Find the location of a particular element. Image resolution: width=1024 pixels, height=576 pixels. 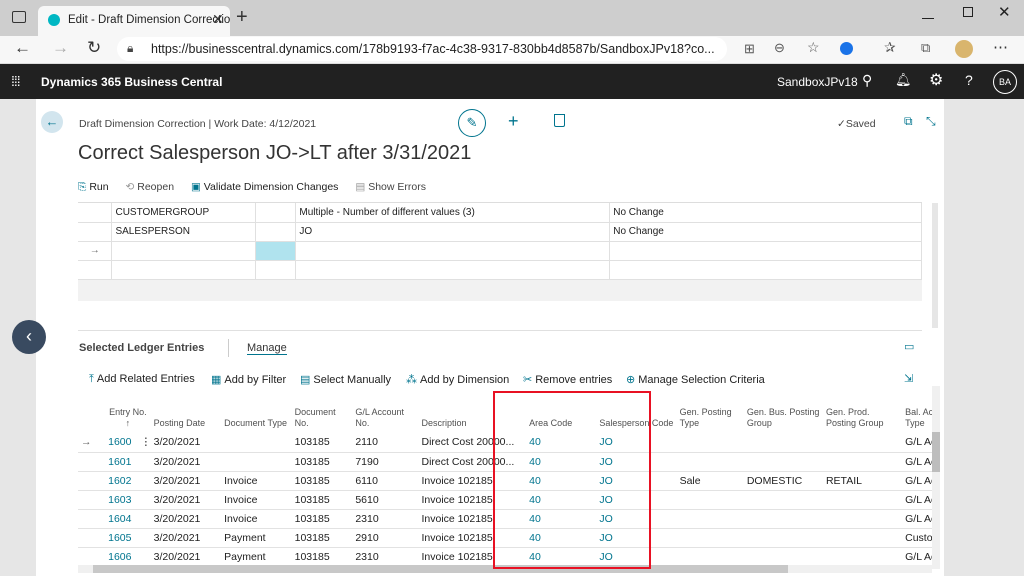

tab-actions-icon is located at coordinates (19, 17).